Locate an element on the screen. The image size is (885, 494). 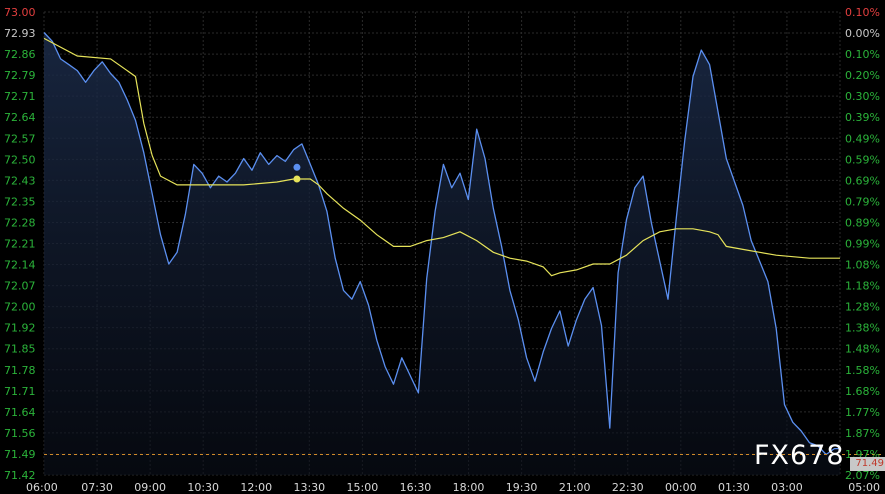
watermark: FX678 is located at coordinates (799, 455).